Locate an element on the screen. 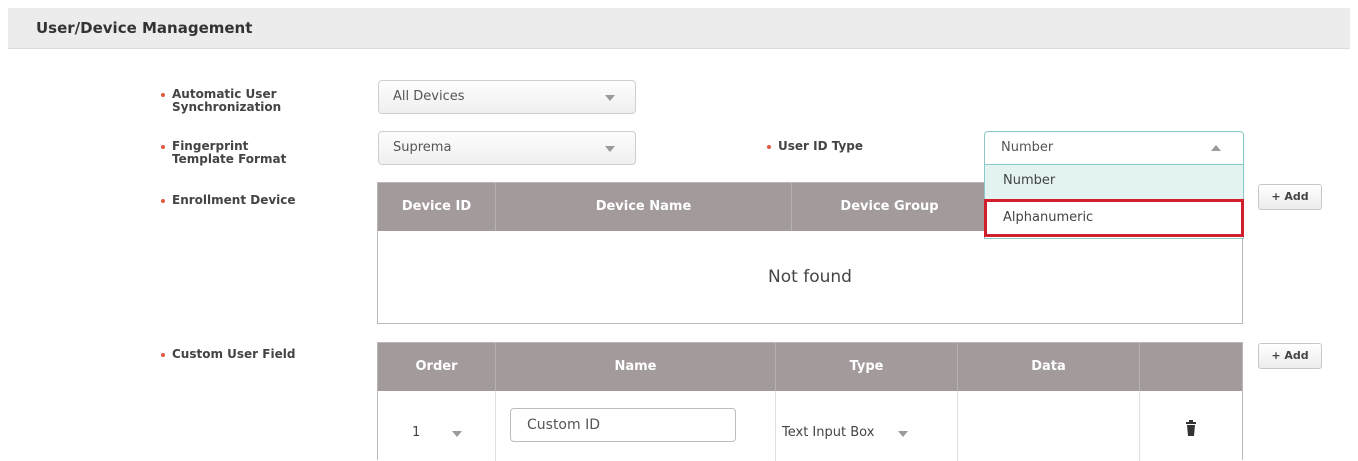 The image size is (1358, 461). user-id-type-label-text: User ID Type is located at coordinates (821, 146).